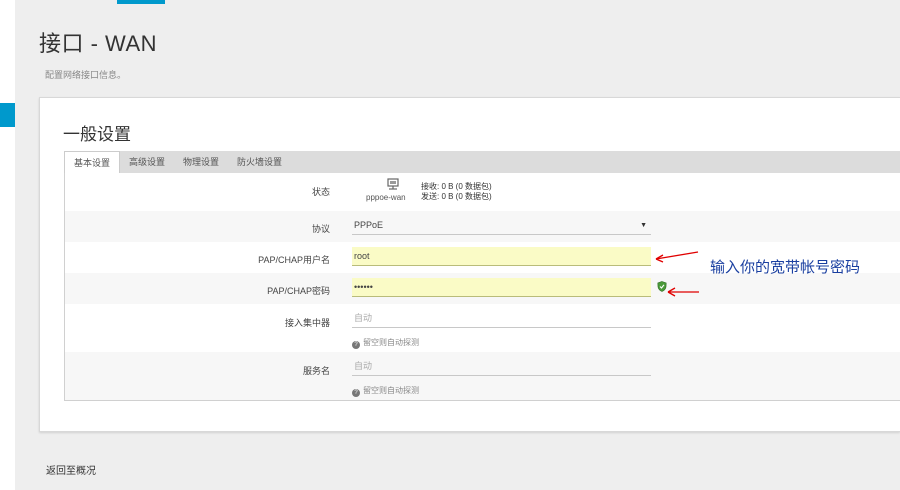  What do you see at coordinates (86, 75) in the screenshot?
I see `page-description: 配置网络接口信息。` at bounding box center [86, 75].